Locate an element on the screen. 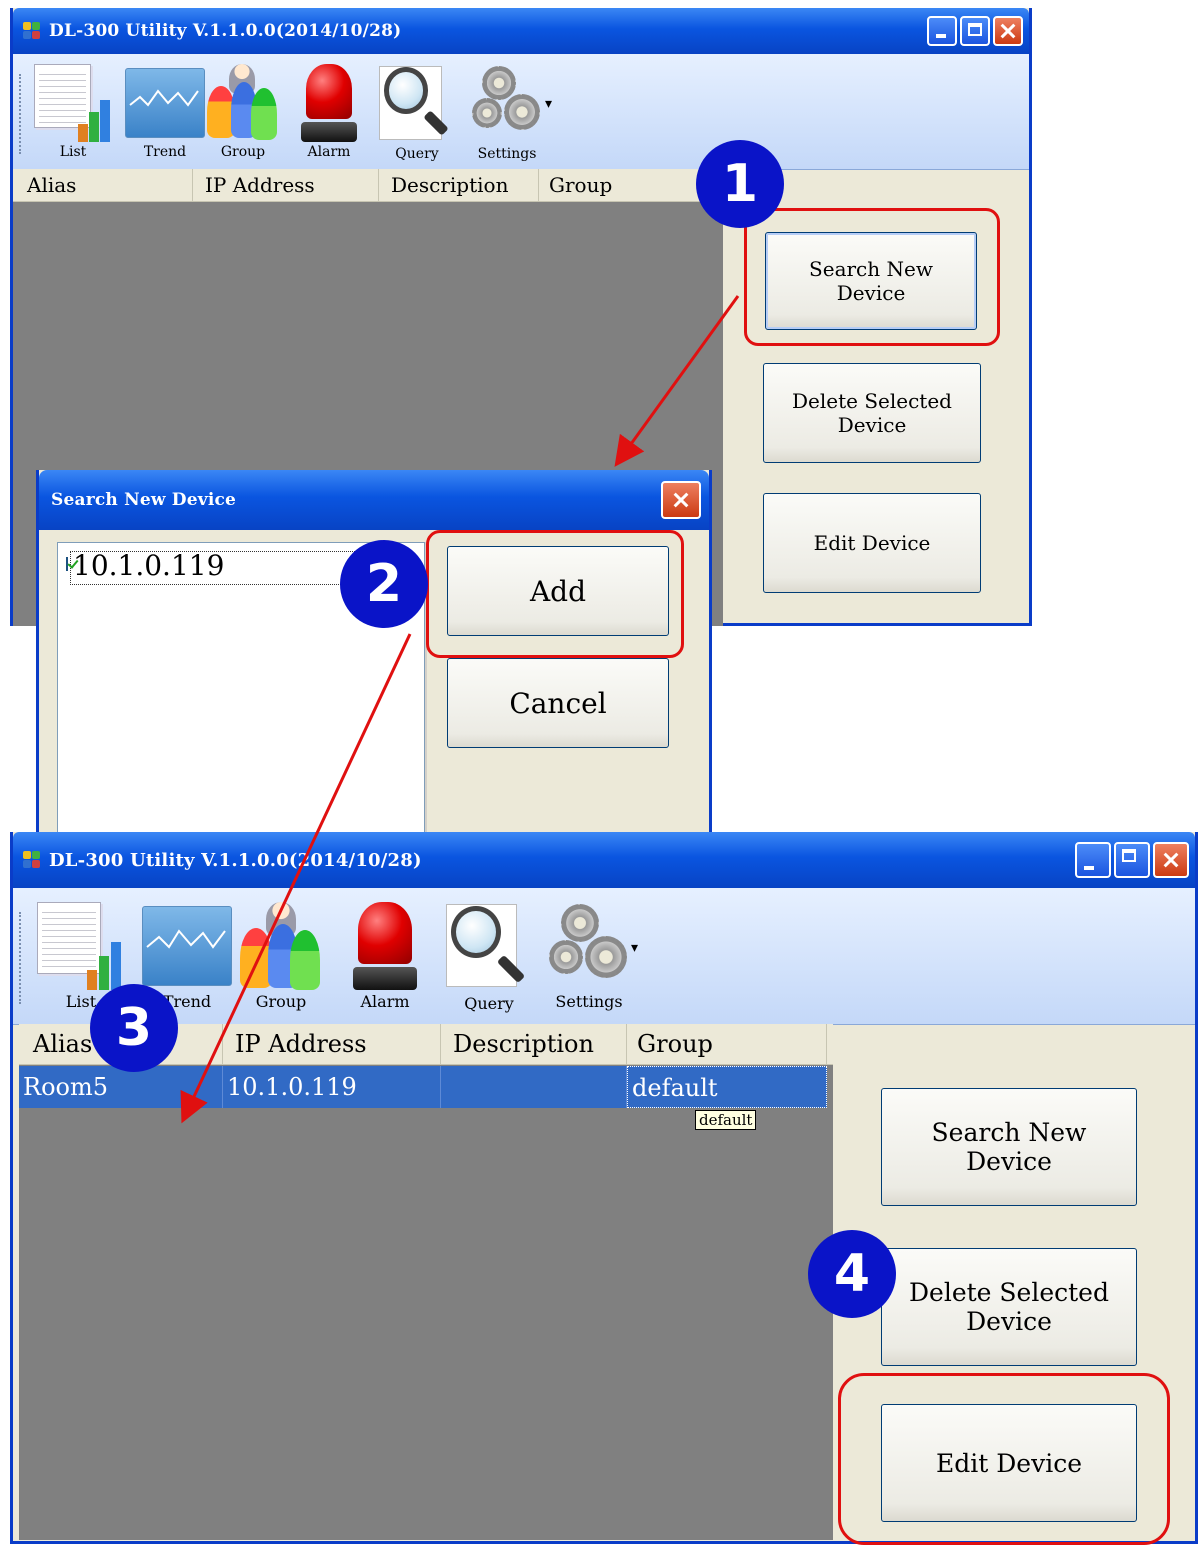 This screenshot has height=1549, width=1204. highlight-add-button is located at coordinates (555, 594).